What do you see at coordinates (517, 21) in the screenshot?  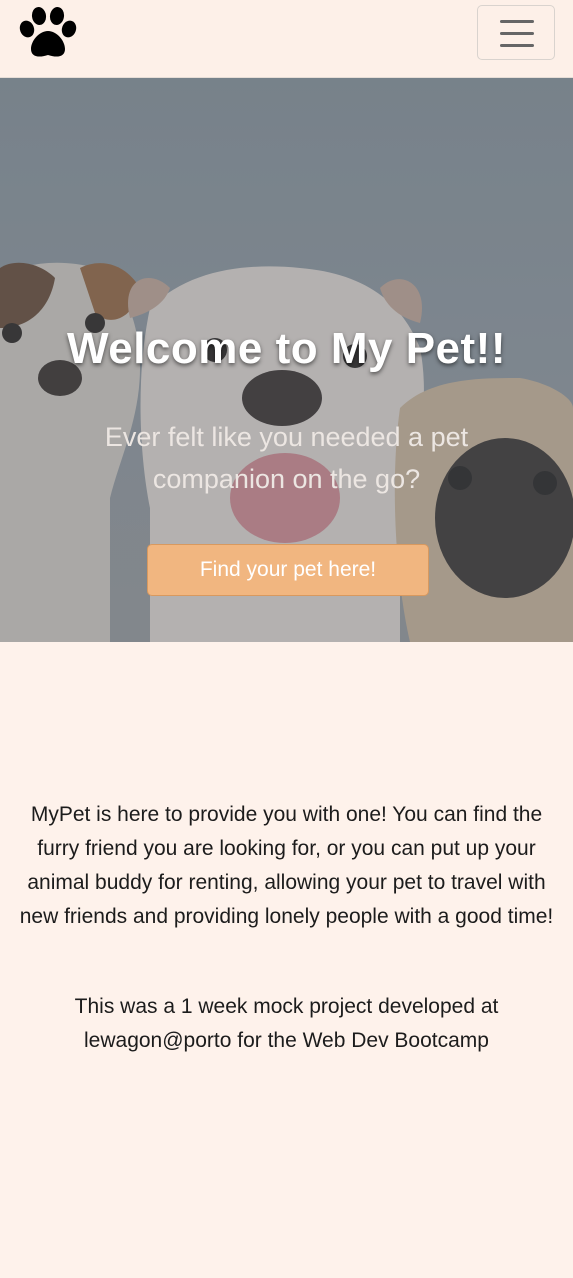 I see `hamburger-menu-icon` at bounding box center [517, 21].